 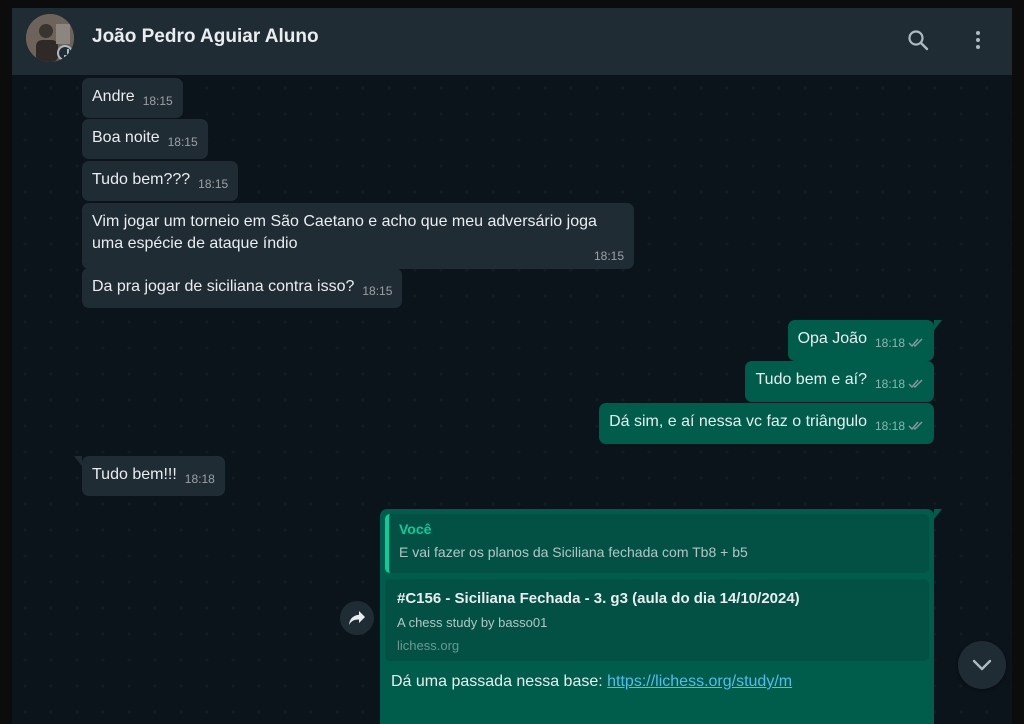 I want to click on status-badge-icon, so click(x=65, y=53).